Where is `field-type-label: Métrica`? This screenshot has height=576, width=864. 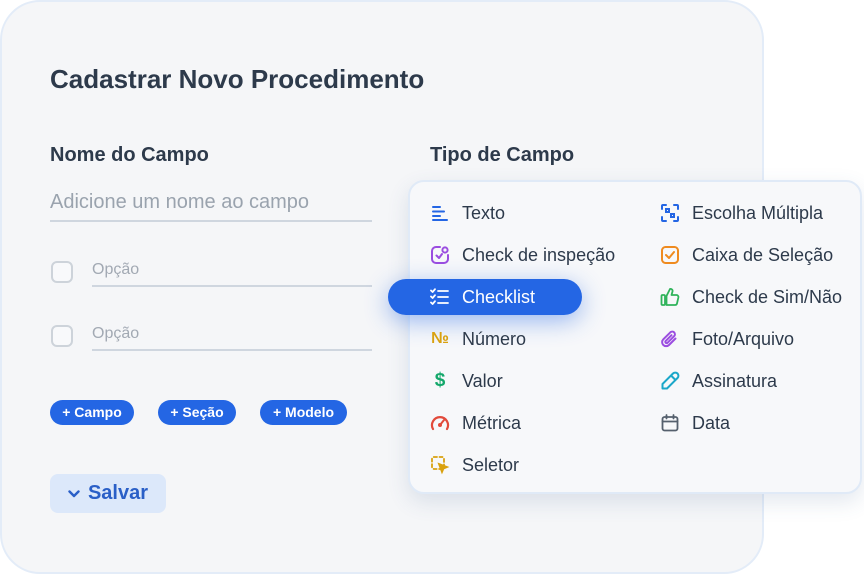 field-type-label: Métrica is located at coordinates (492, 422).